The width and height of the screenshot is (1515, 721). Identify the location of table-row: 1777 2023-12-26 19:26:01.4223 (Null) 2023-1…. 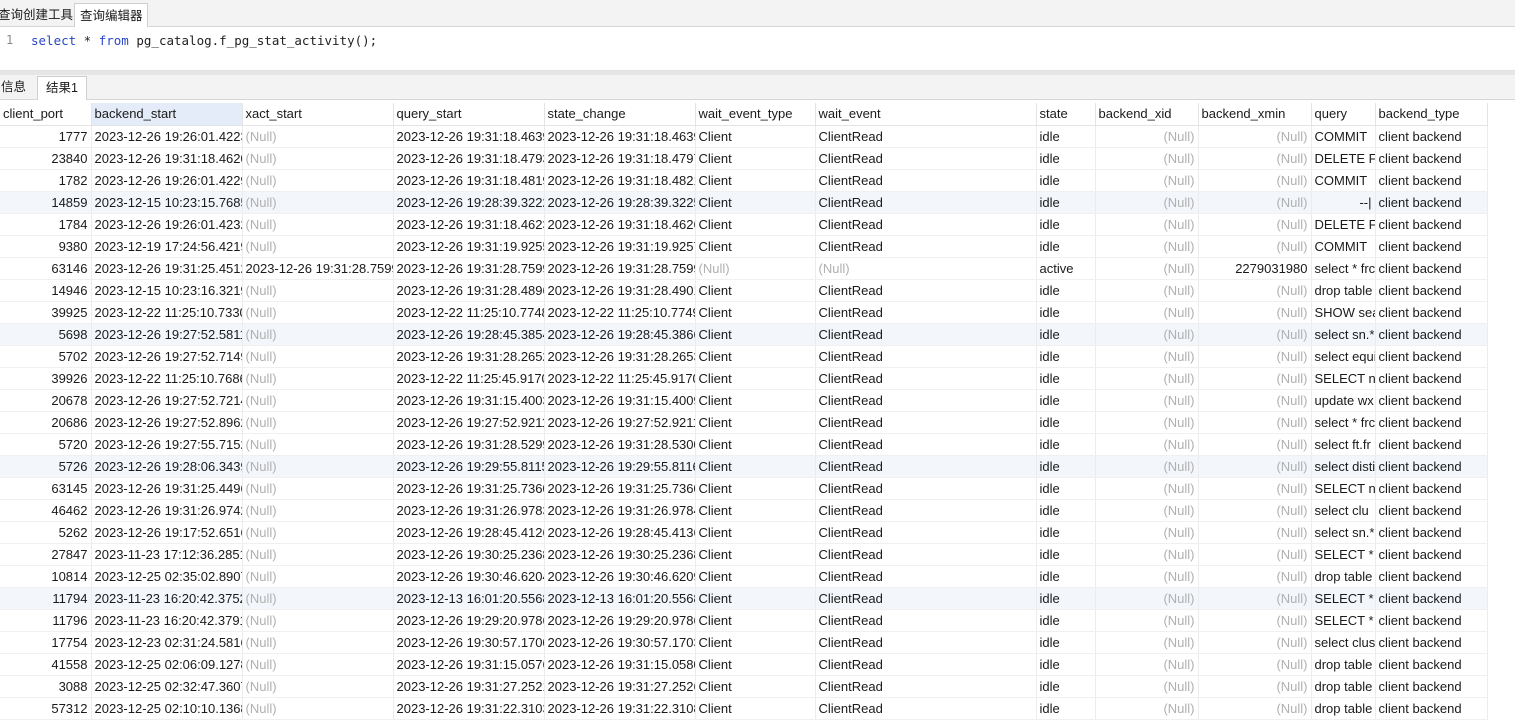
(744, 136).